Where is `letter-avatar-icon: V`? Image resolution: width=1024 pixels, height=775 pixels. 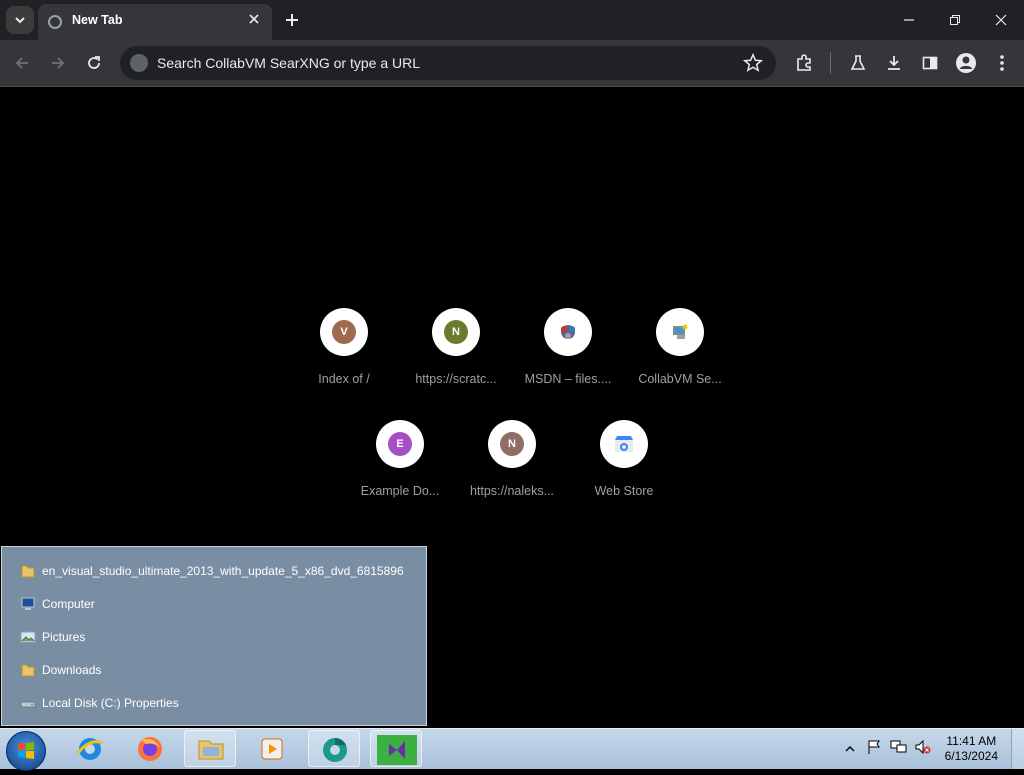 letter-avatar-icon: V is located at coordinates (344, 332).